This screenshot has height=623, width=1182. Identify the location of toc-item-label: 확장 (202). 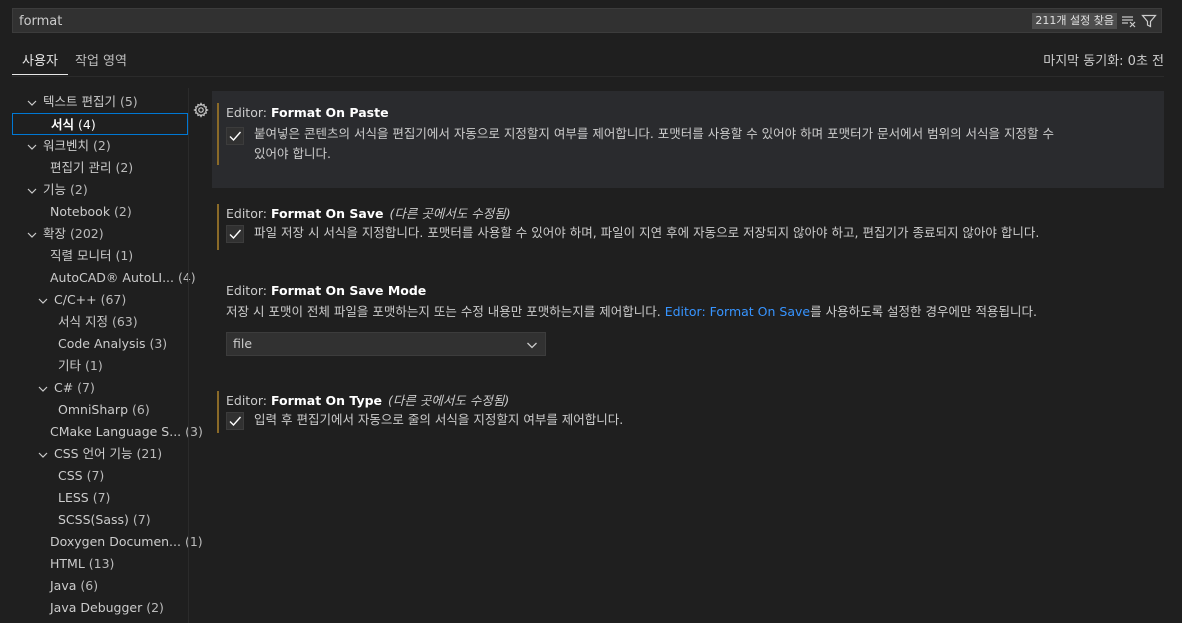
(73, 234).